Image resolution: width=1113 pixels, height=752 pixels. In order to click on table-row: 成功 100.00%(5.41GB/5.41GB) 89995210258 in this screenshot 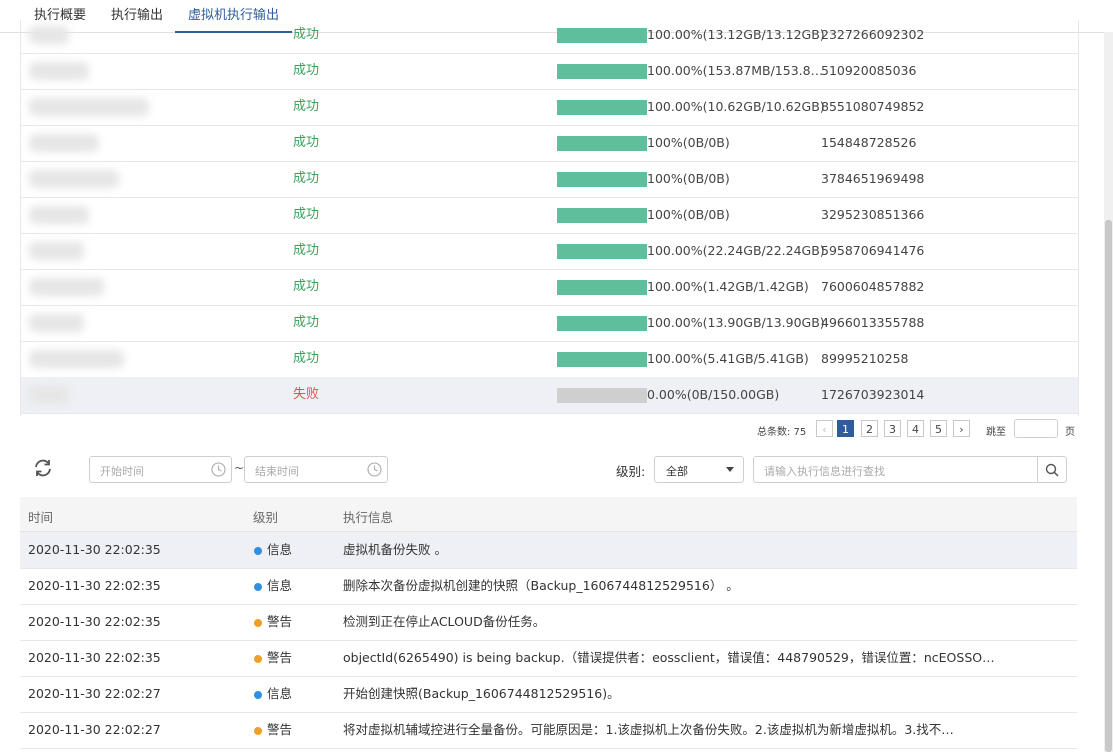, I will do `click(549, 359)`.